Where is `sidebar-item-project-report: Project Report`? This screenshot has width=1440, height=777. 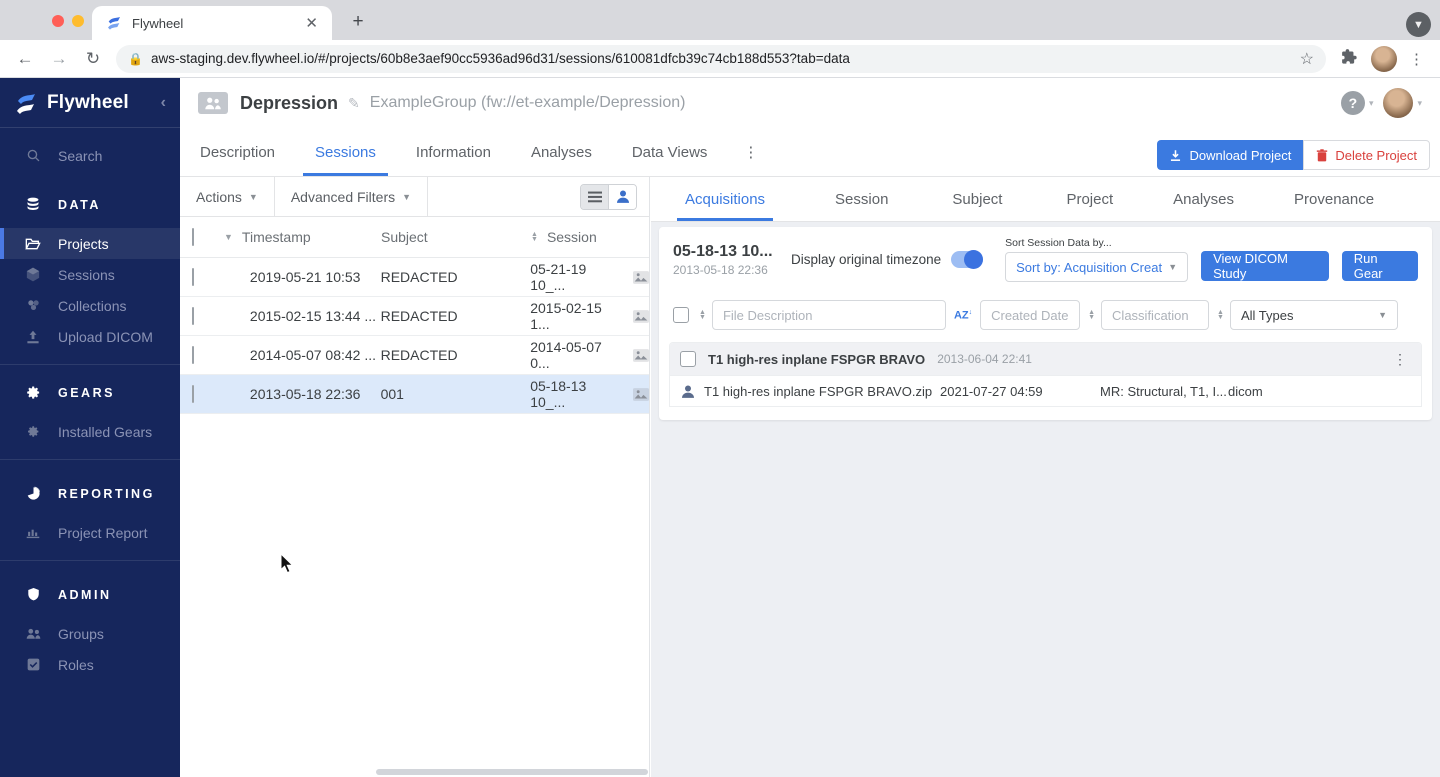
sidebar-item-project-report: Project Report is located at coordinates (90, 532).